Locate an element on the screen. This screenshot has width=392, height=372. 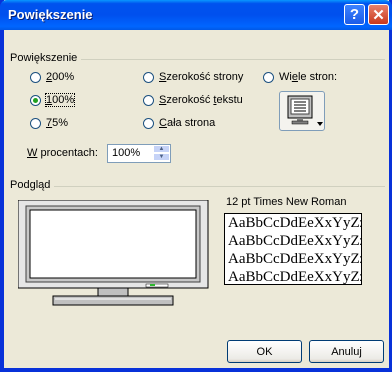
window-title: Powiększenie is located at coordinates (50, 14).